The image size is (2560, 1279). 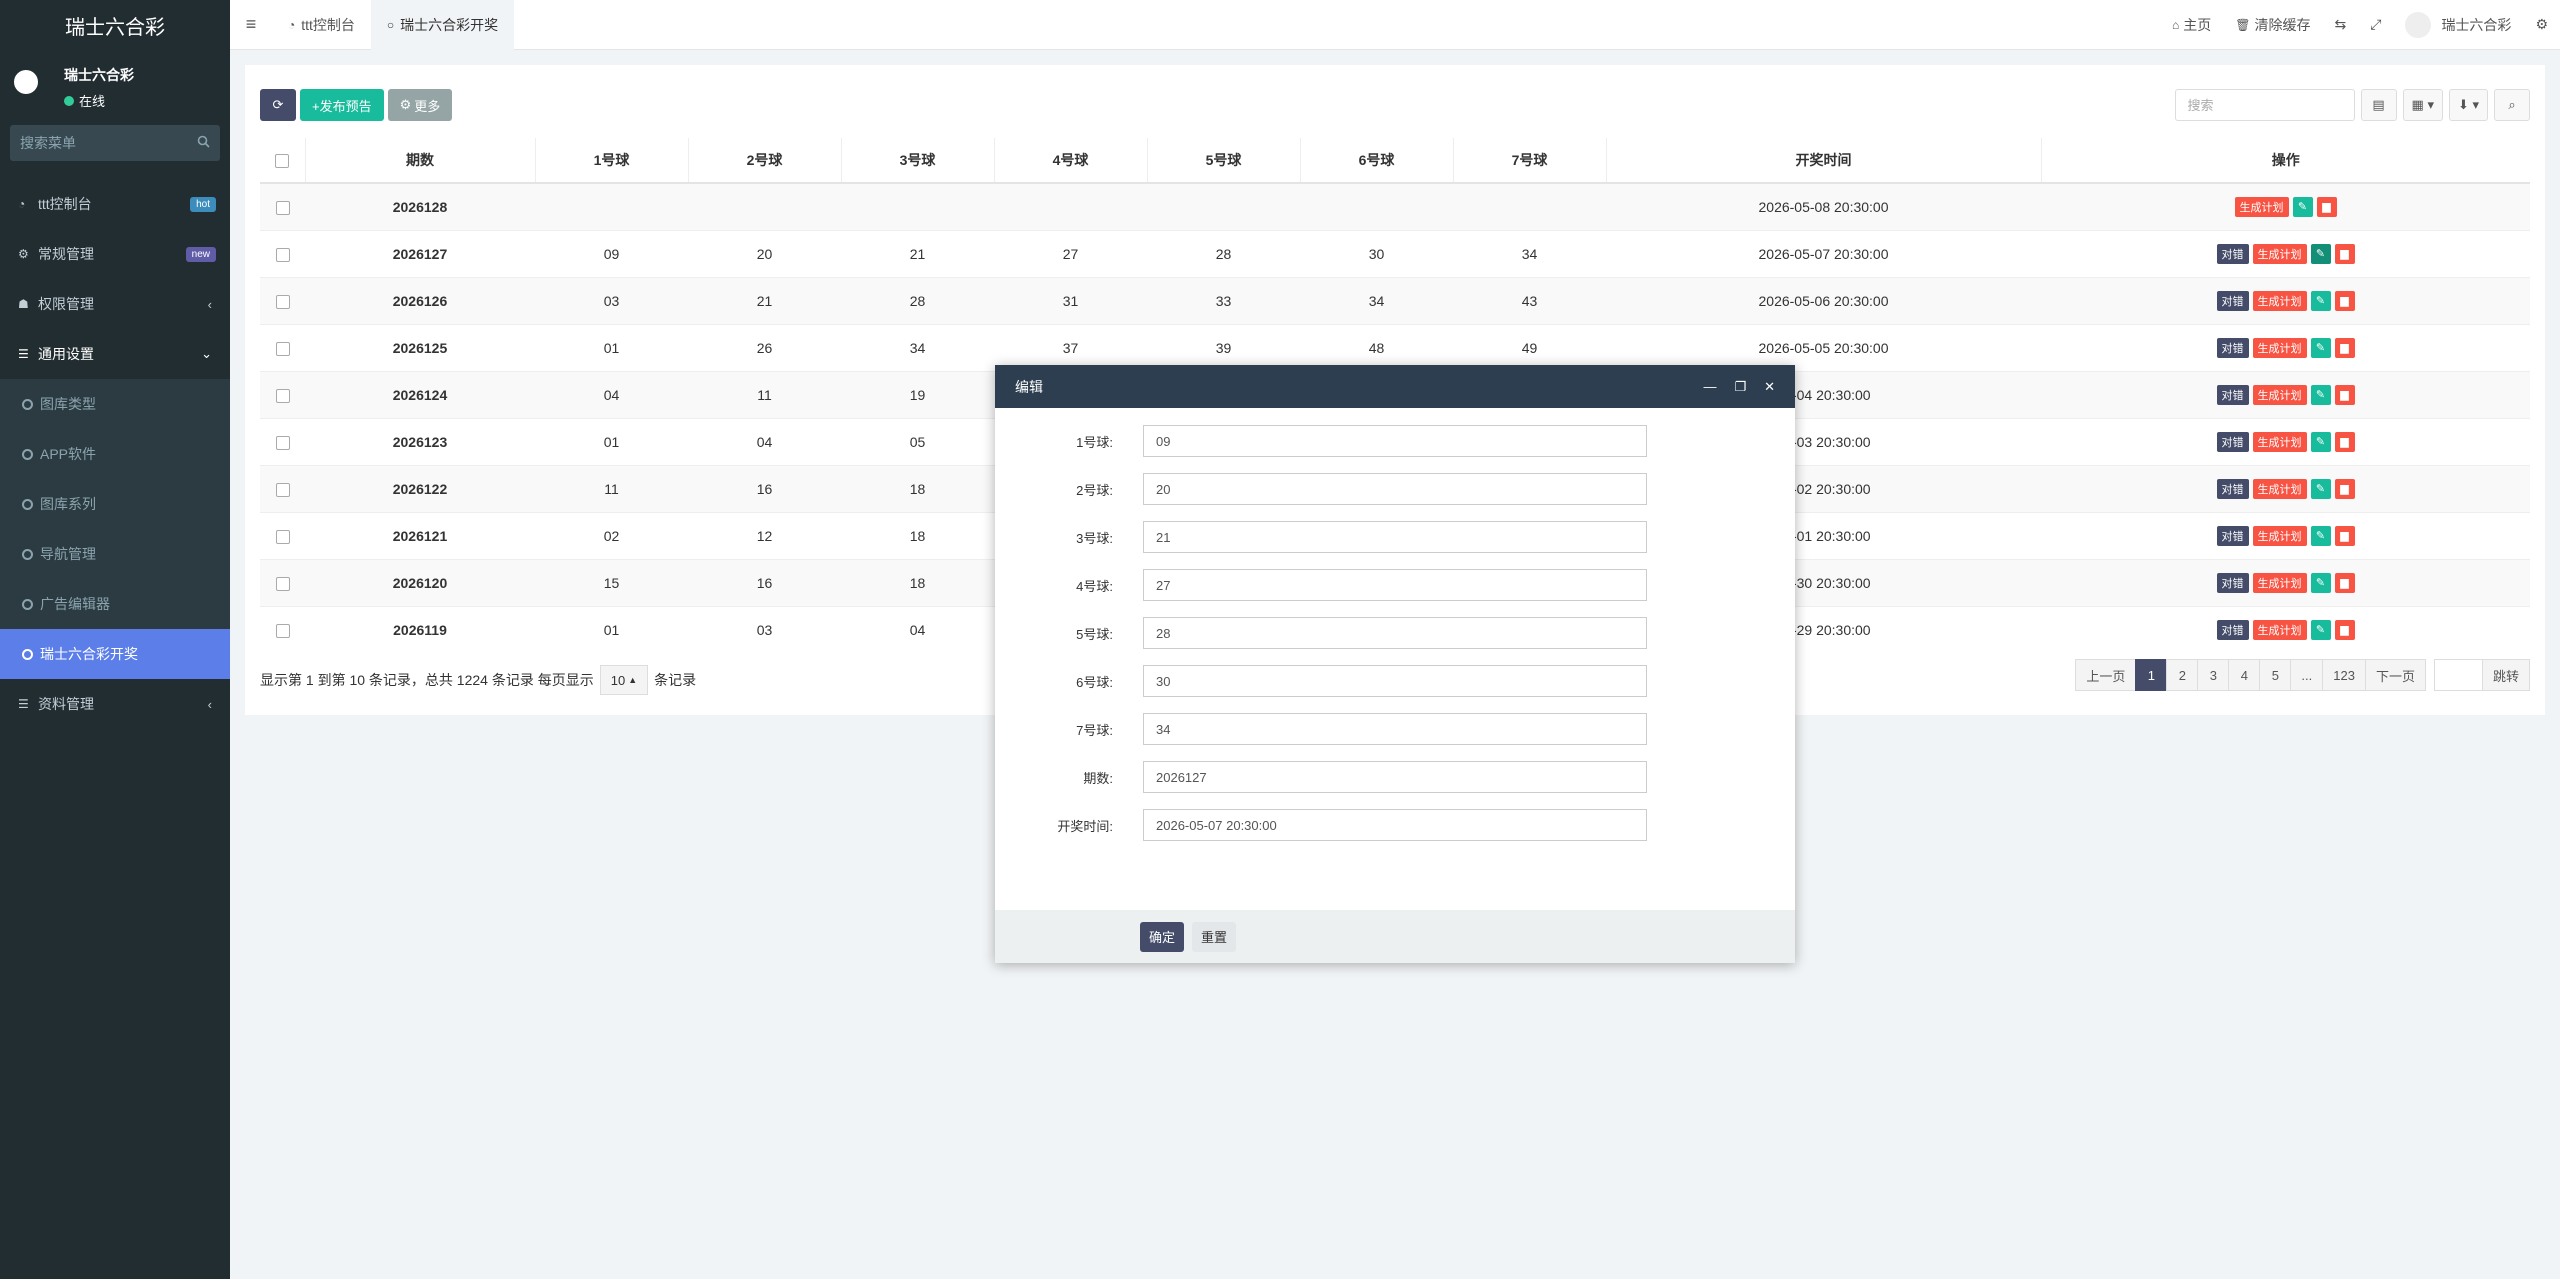 What do you see at coordinates (115, 604) in the screenshot?
I see `sidebar-subitem-ads: 广告编辑器` at bounding box center [115, 604].